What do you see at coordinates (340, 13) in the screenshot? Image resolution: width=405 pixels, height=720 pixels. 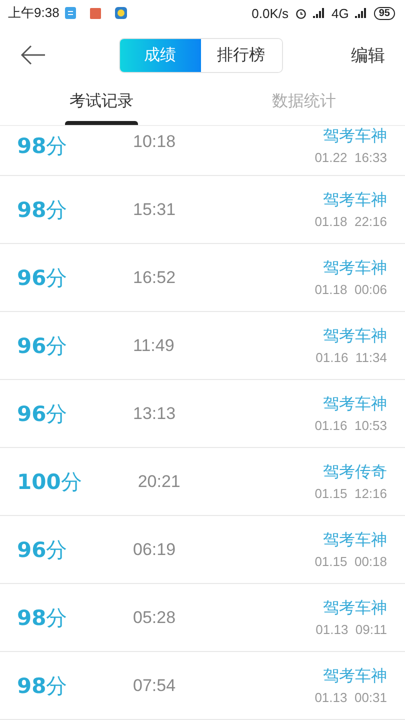 I see `network-type: 4G` at bounding box center [340, 13].